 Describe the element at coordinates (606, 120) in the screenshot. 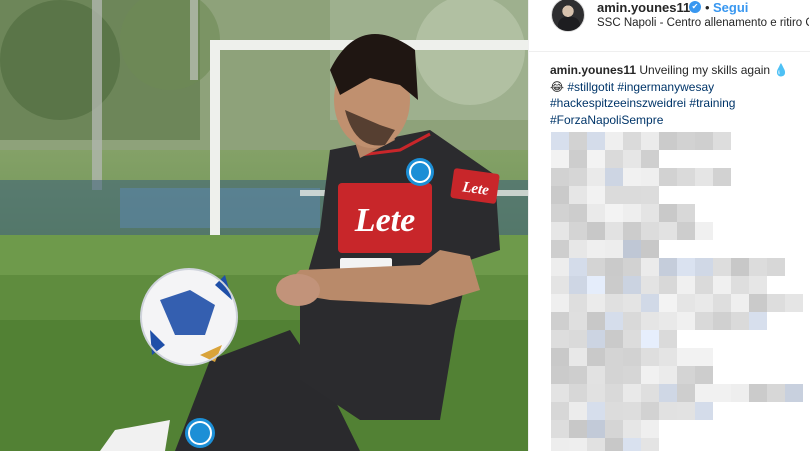

I see `hashtag-link: #ForzaNapoliSempre` at that location.